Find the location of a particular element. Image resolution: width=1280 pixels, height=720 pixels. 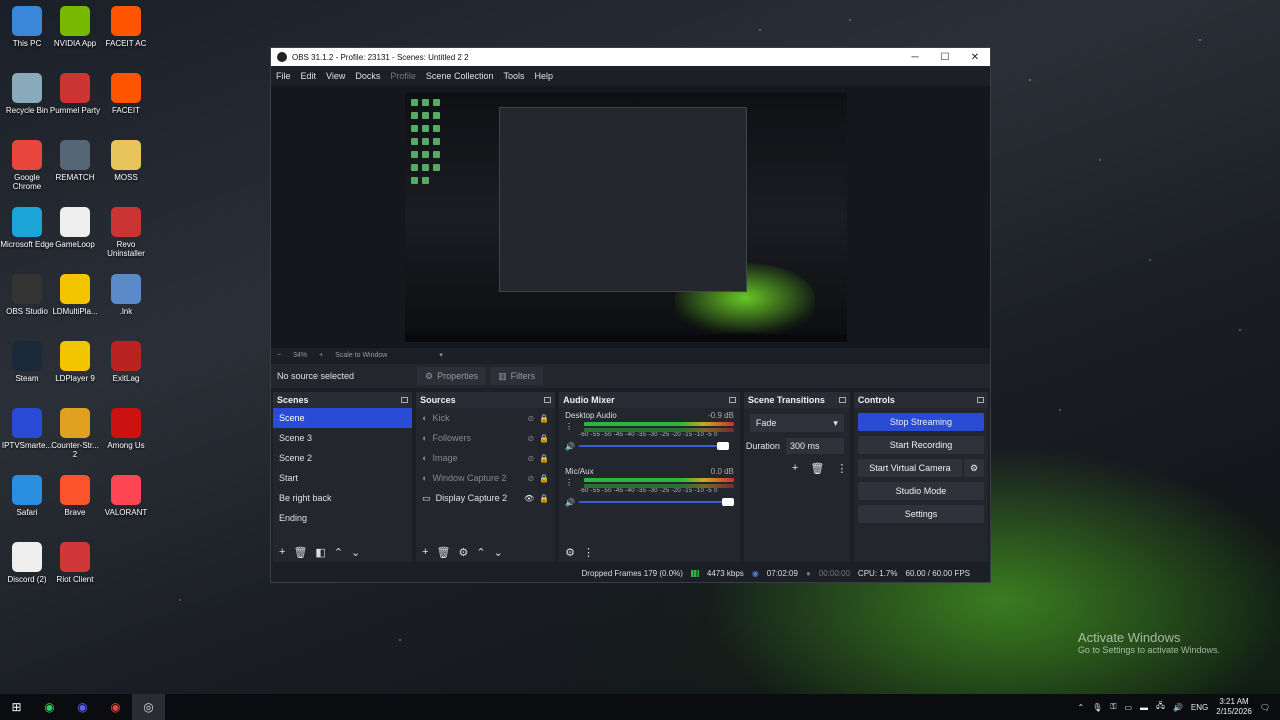

zoom-in-button: + is located at coordinates (321, 355).